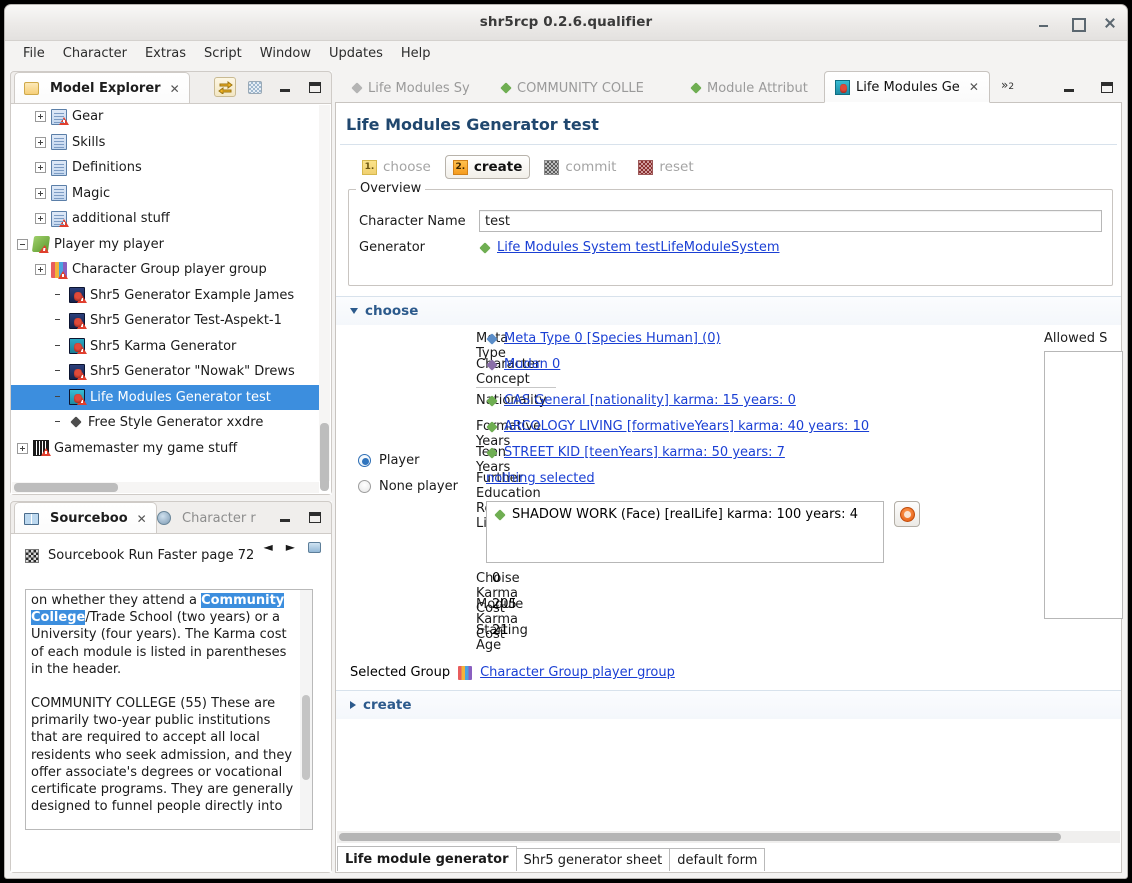 This screenshot has height=883, width=1132. What do you see at coordinates (749, 88) in the screenshot?
I see `tab-module-attribut: Module Attribut` at bounding box center [749, 88].